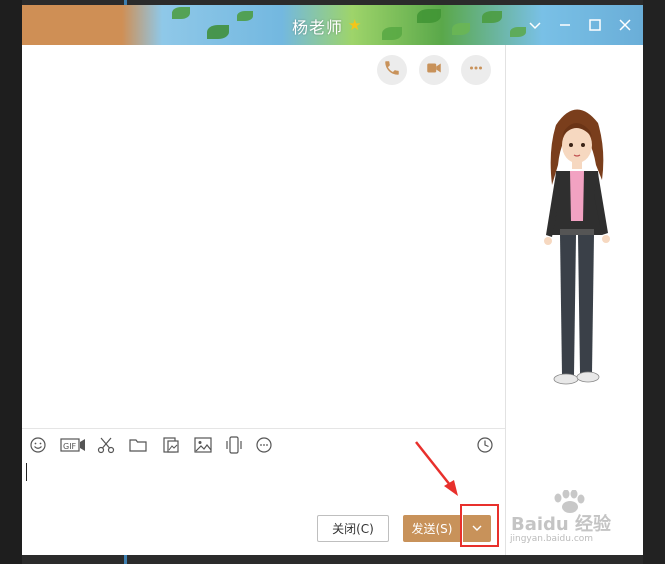 This screenshot has height=564, width=665. What do you see at coordinates (106, 445) in the screenshot?
I see `screenshot-scissors-icon` at bounding box center [106, 445].